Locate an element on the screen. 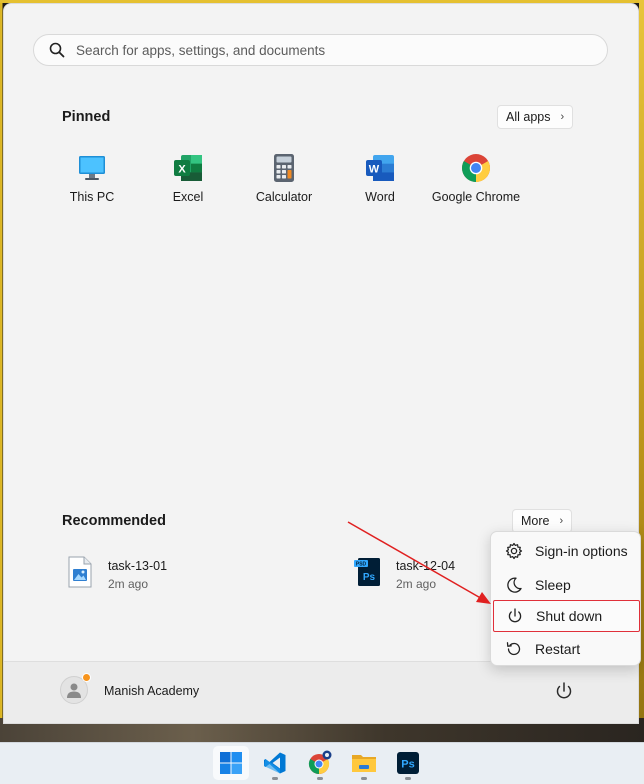  recommended-item-text: task-12-04 2m ago is located at coordinates (425, 573).